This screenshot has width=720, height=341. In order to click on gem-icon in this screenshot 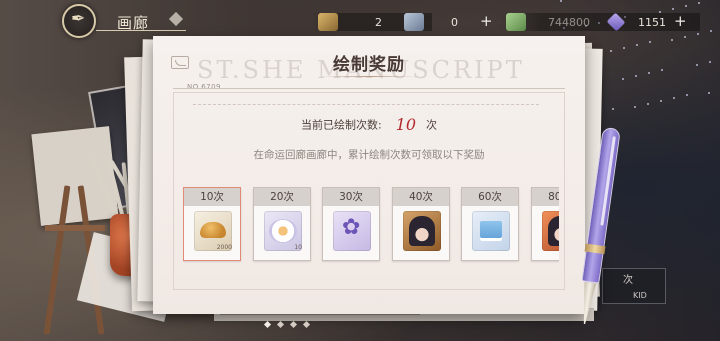, I will do `click(616, 22)`.